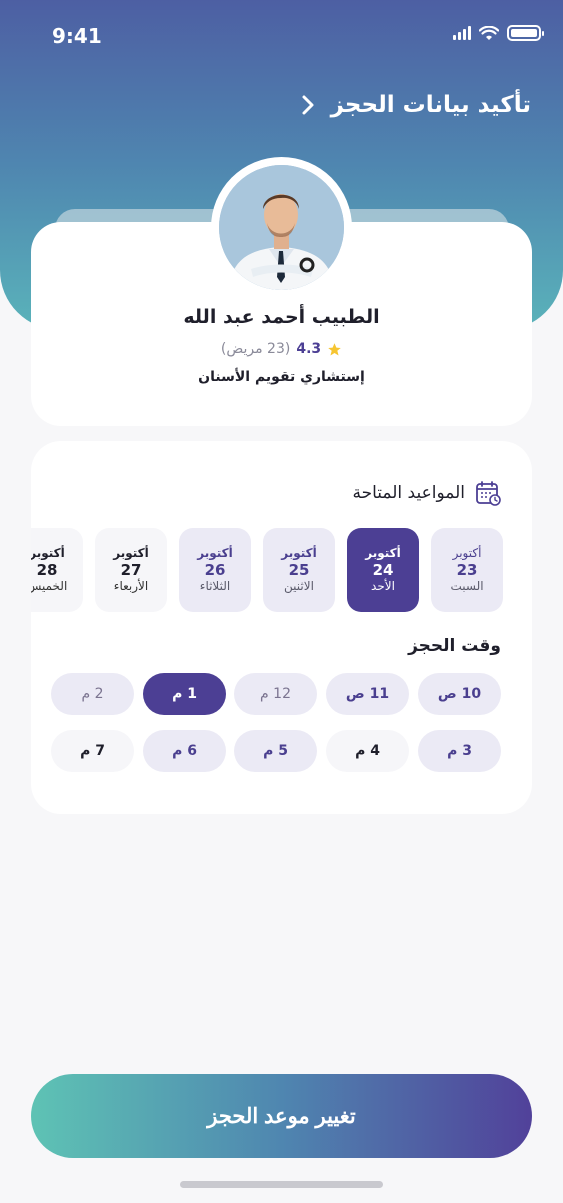 This screenshot has width=563, height=1203. What do you see at coordinates (367, 694) in the screenshot?
I see `time-slot: 11 ص` at bounding box center [367, 694].